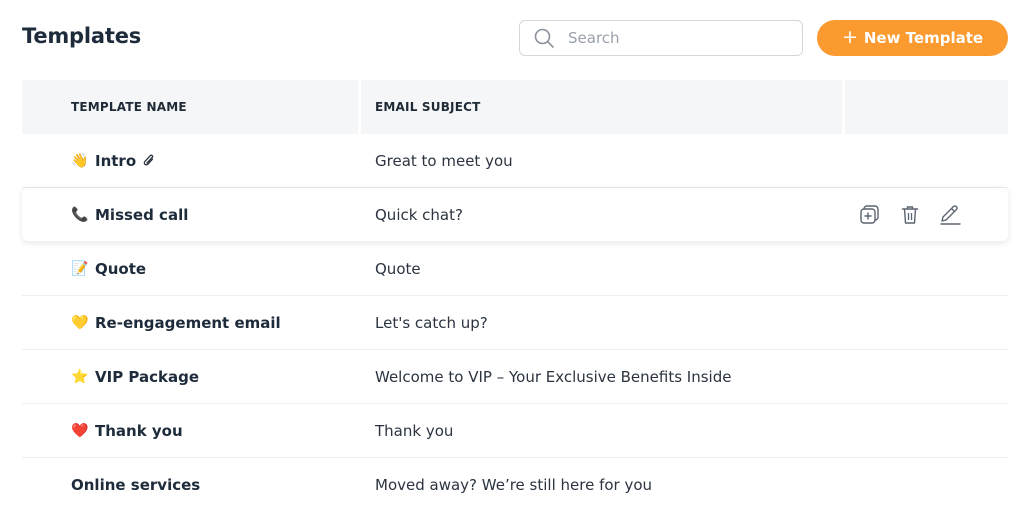  I want to click on star-icon: ⭐, so click(80, 376).